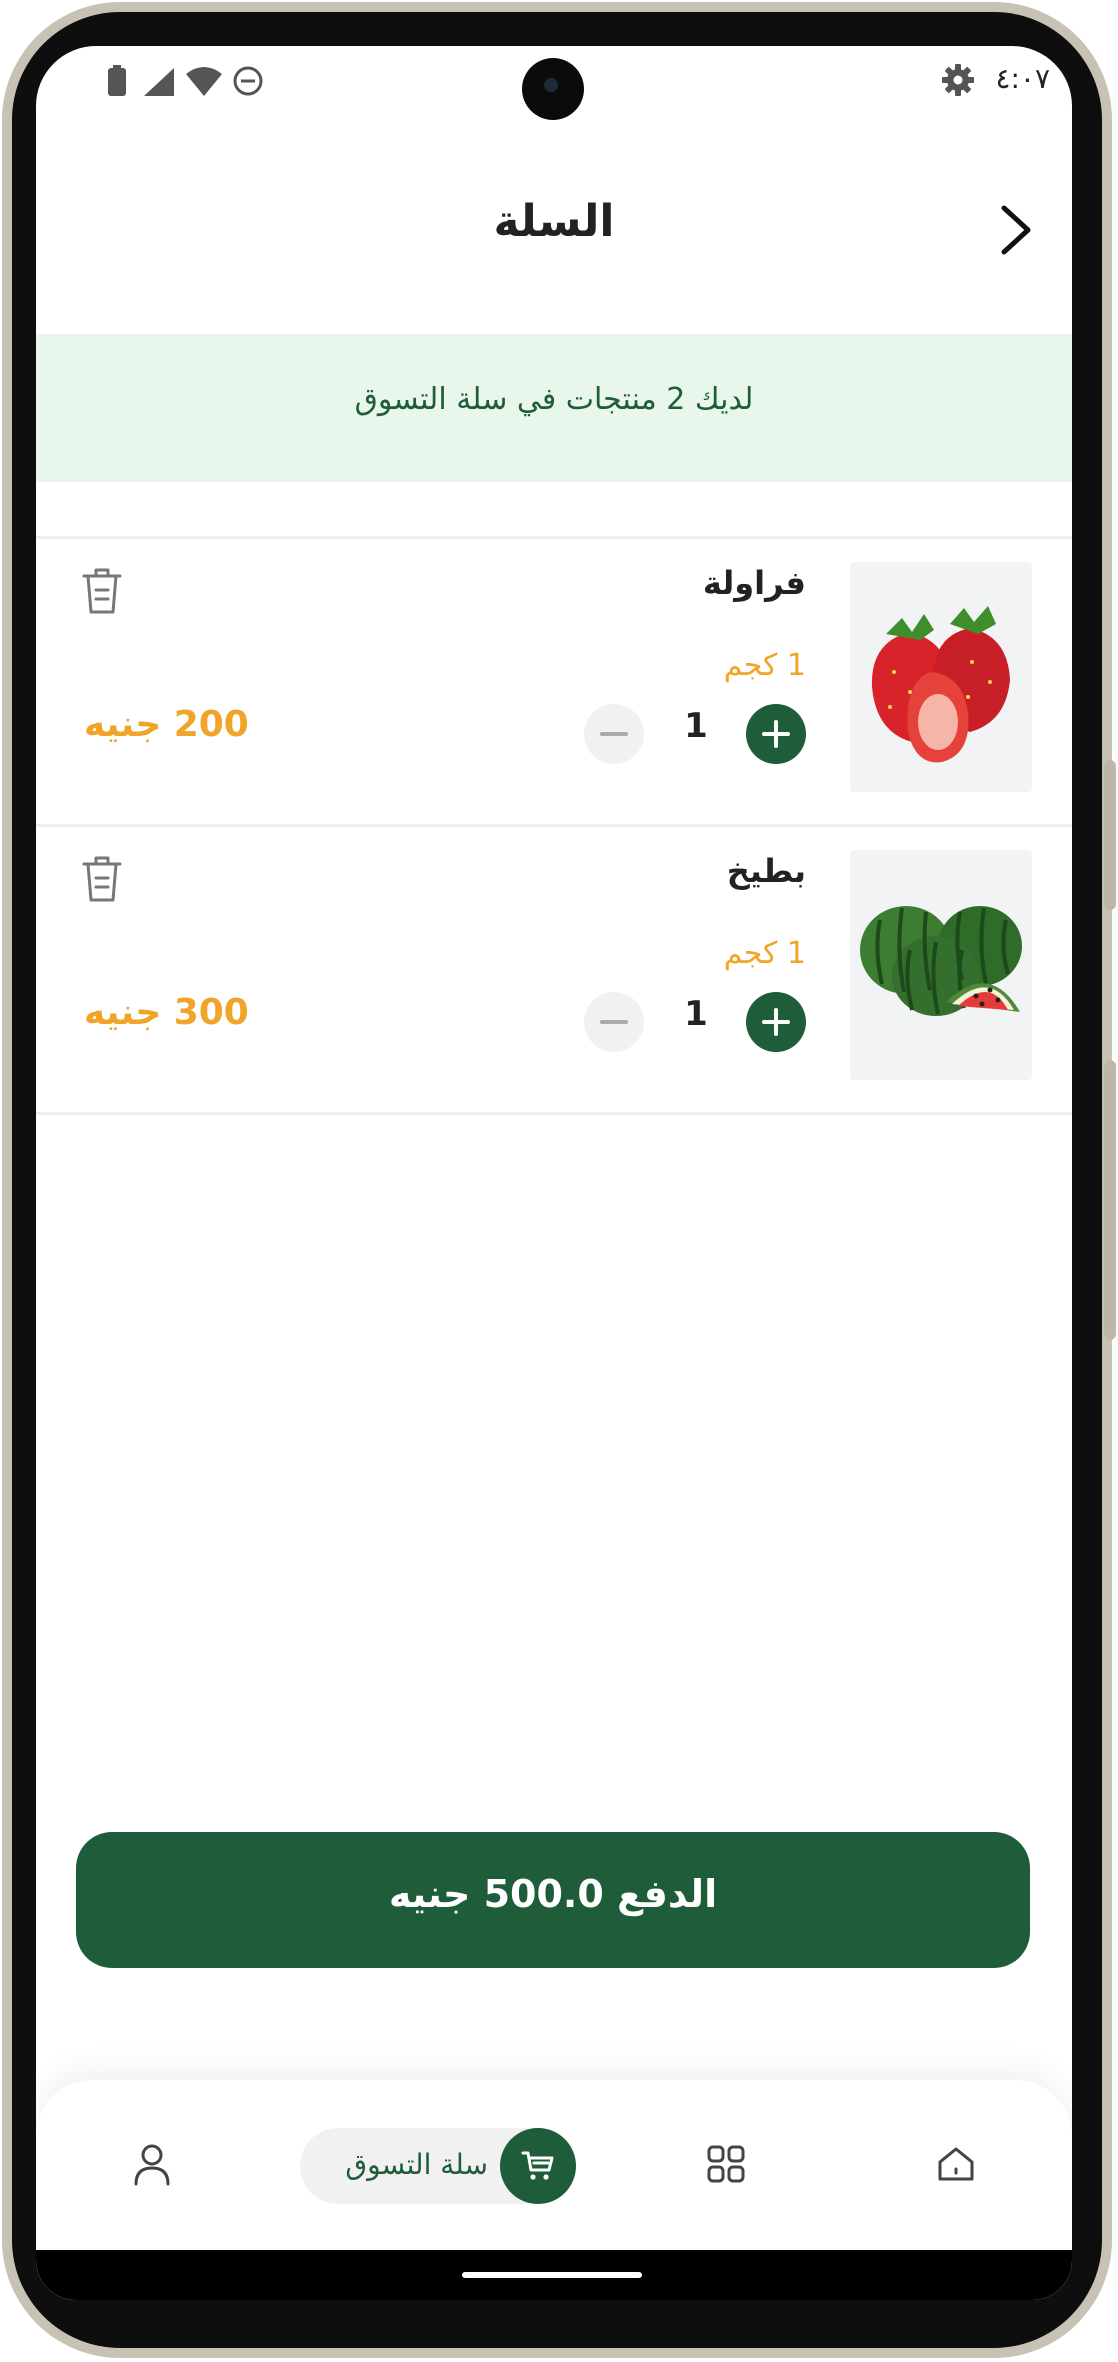 This screenshot has width=1118, height=2362. I want to click on gear-icon, so click(958, 80).